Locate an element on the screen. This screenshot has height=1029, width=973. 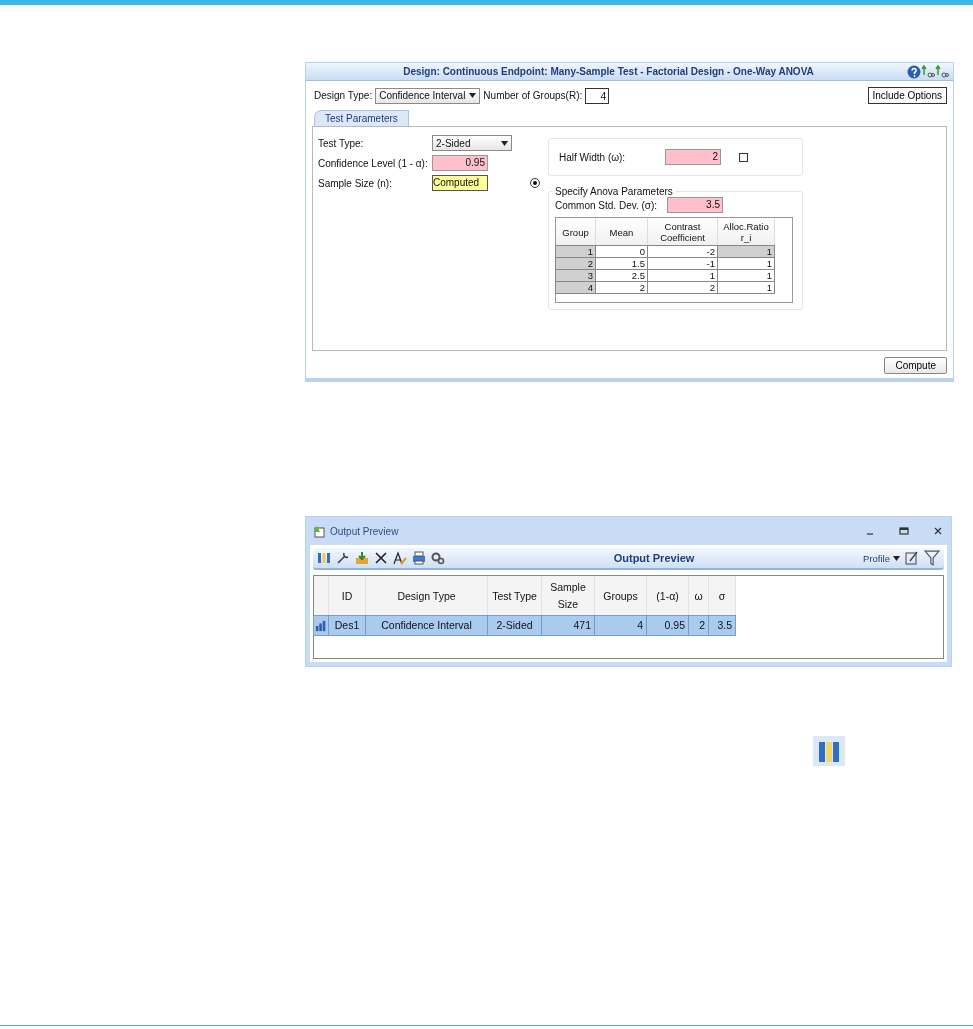
filter-icon is located at coordinates (932, 558).